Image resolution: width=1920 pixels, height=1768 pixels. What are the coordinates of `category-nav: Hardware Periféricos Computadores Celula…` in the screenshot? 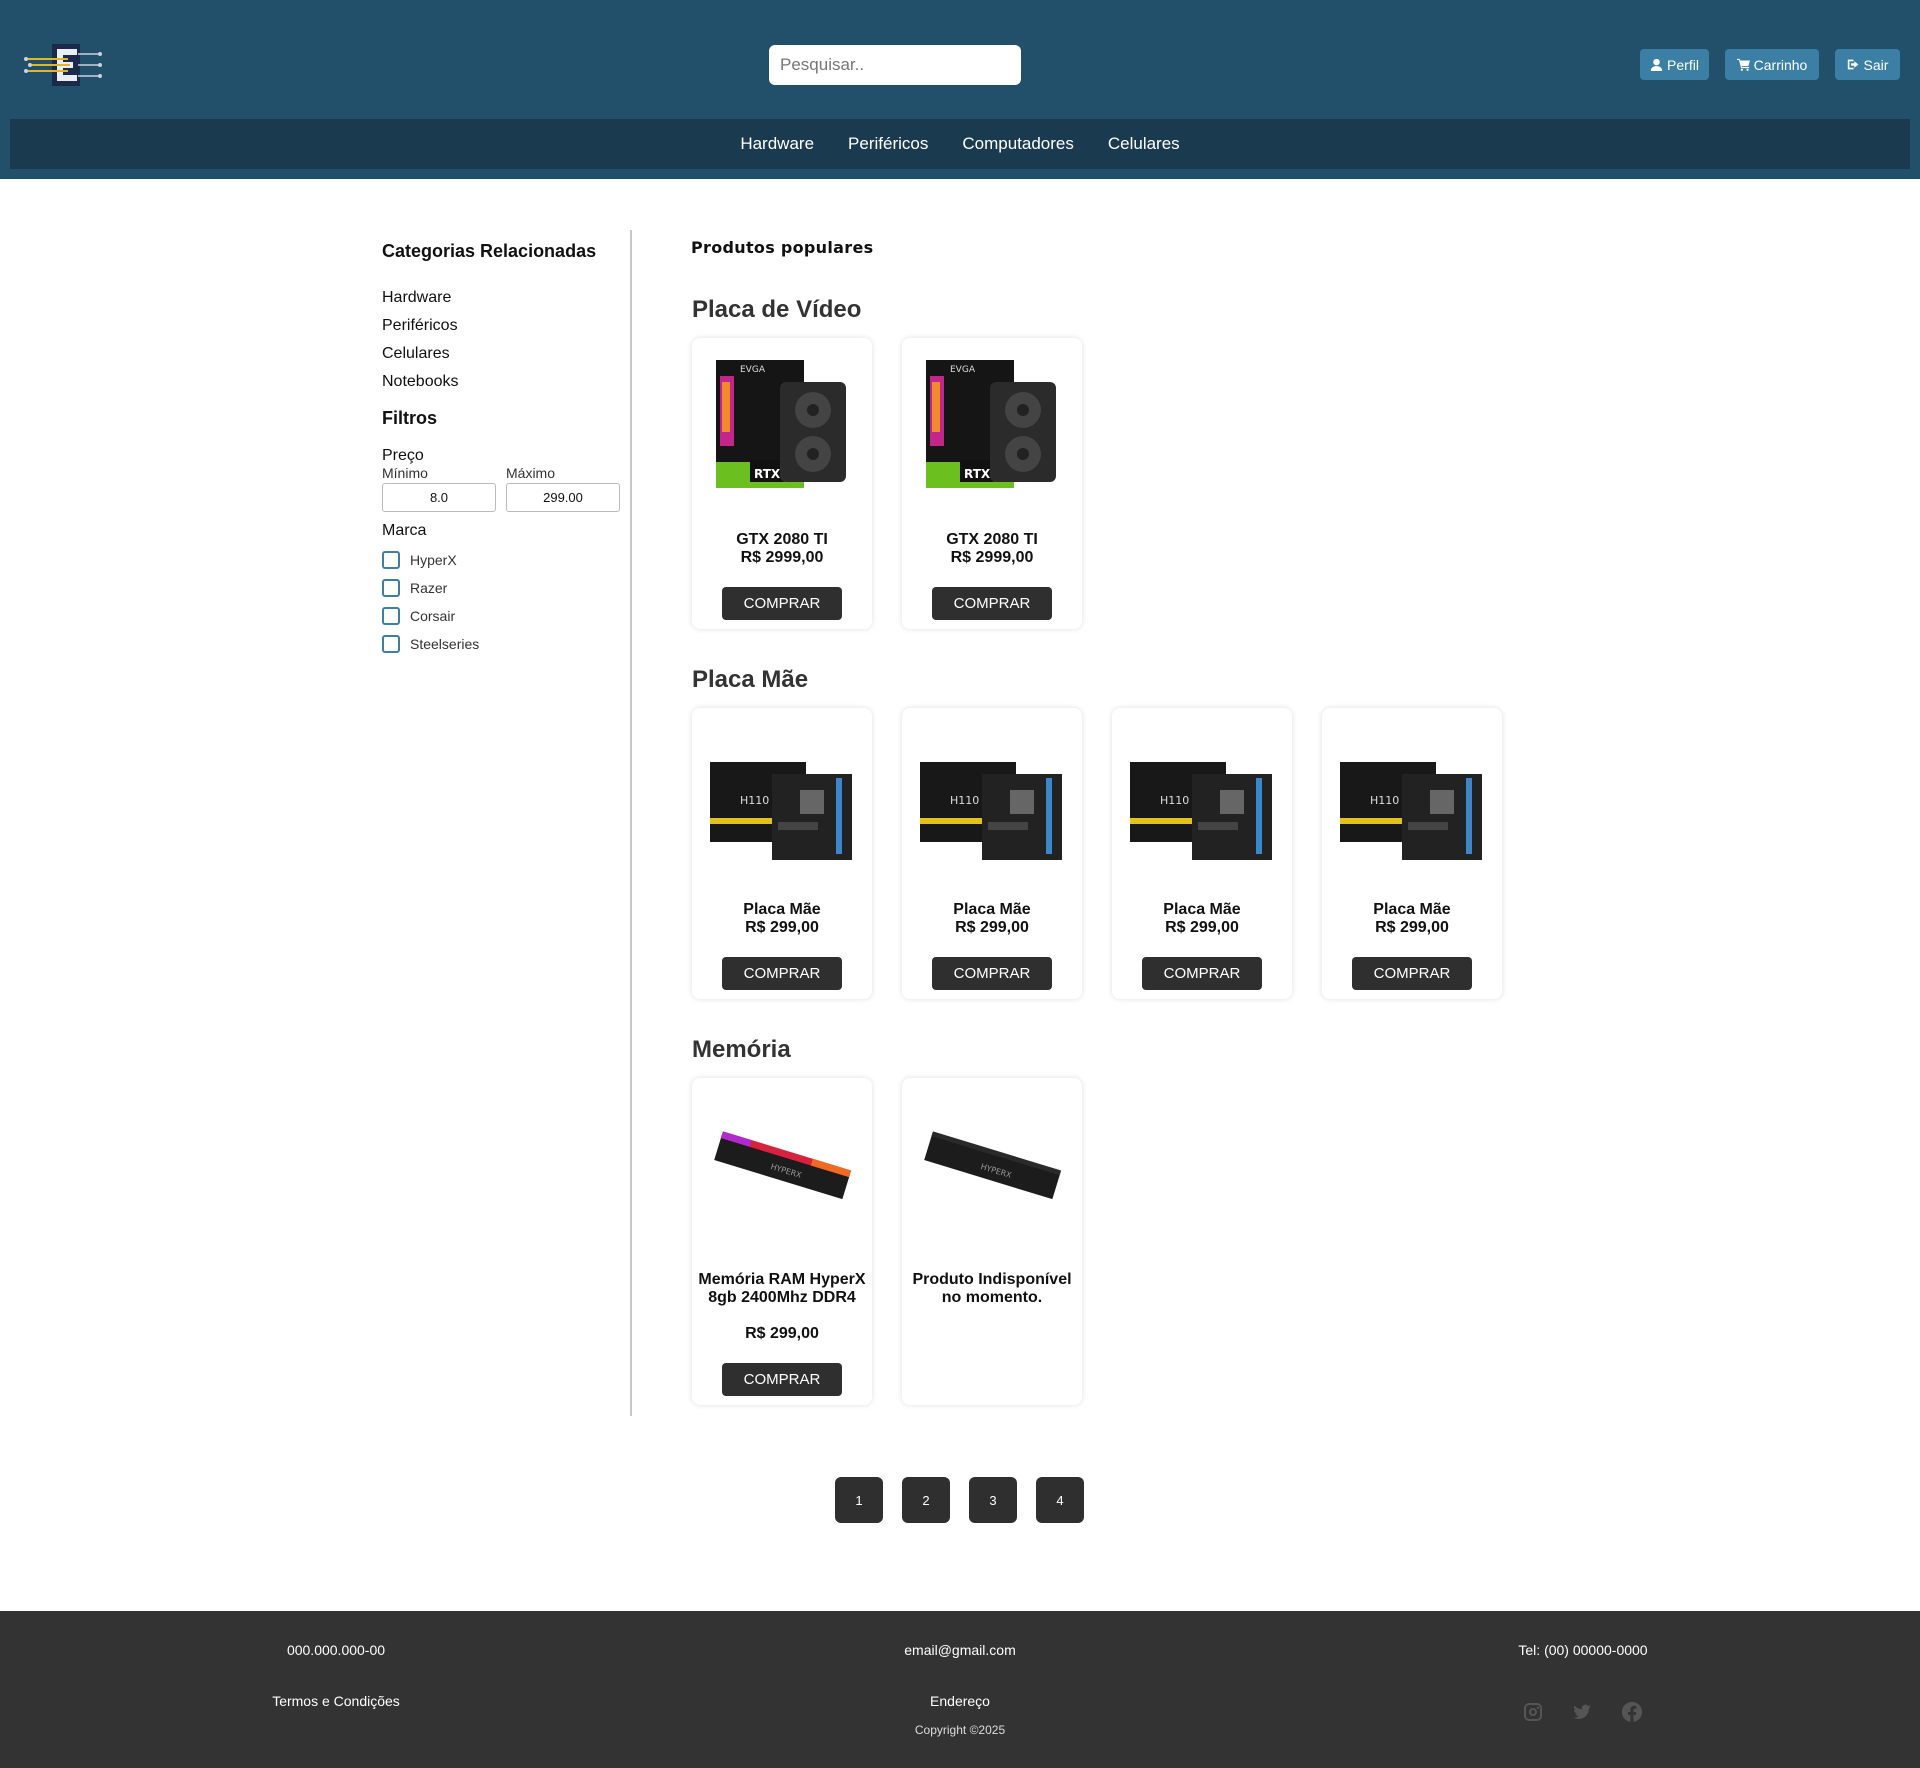 It's located at (960, 144).